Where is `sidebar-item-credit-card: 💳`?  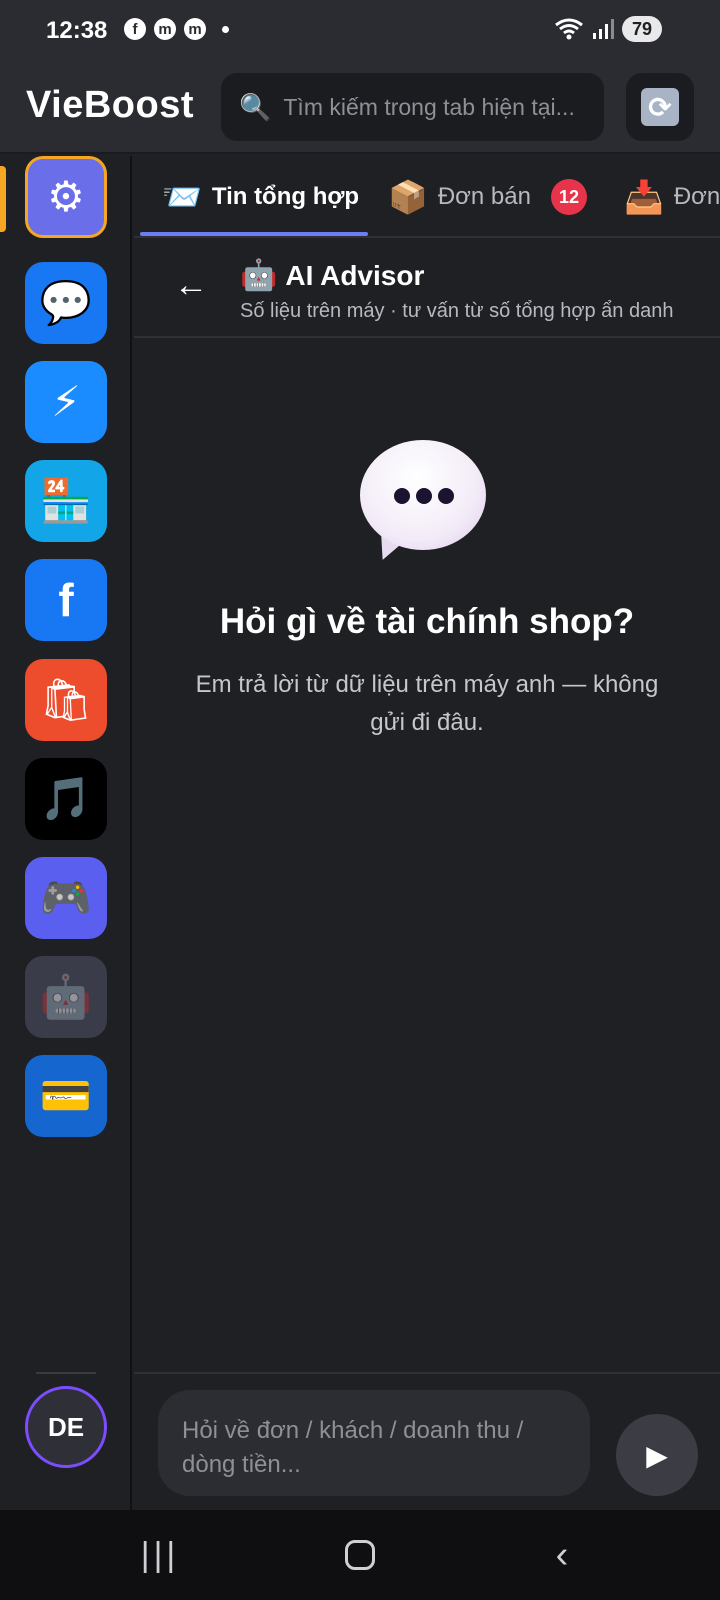
sidebar-item-credit-card: 💳 is located at coordinates (66, 1096).